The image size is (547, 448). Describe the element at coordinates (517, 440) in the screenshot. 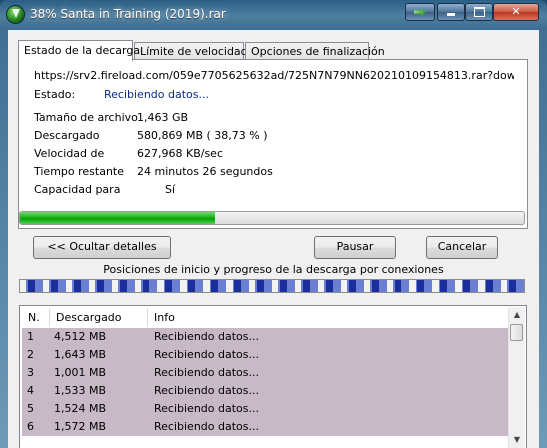

I see `scroll-down-icon: ▼` at that location.